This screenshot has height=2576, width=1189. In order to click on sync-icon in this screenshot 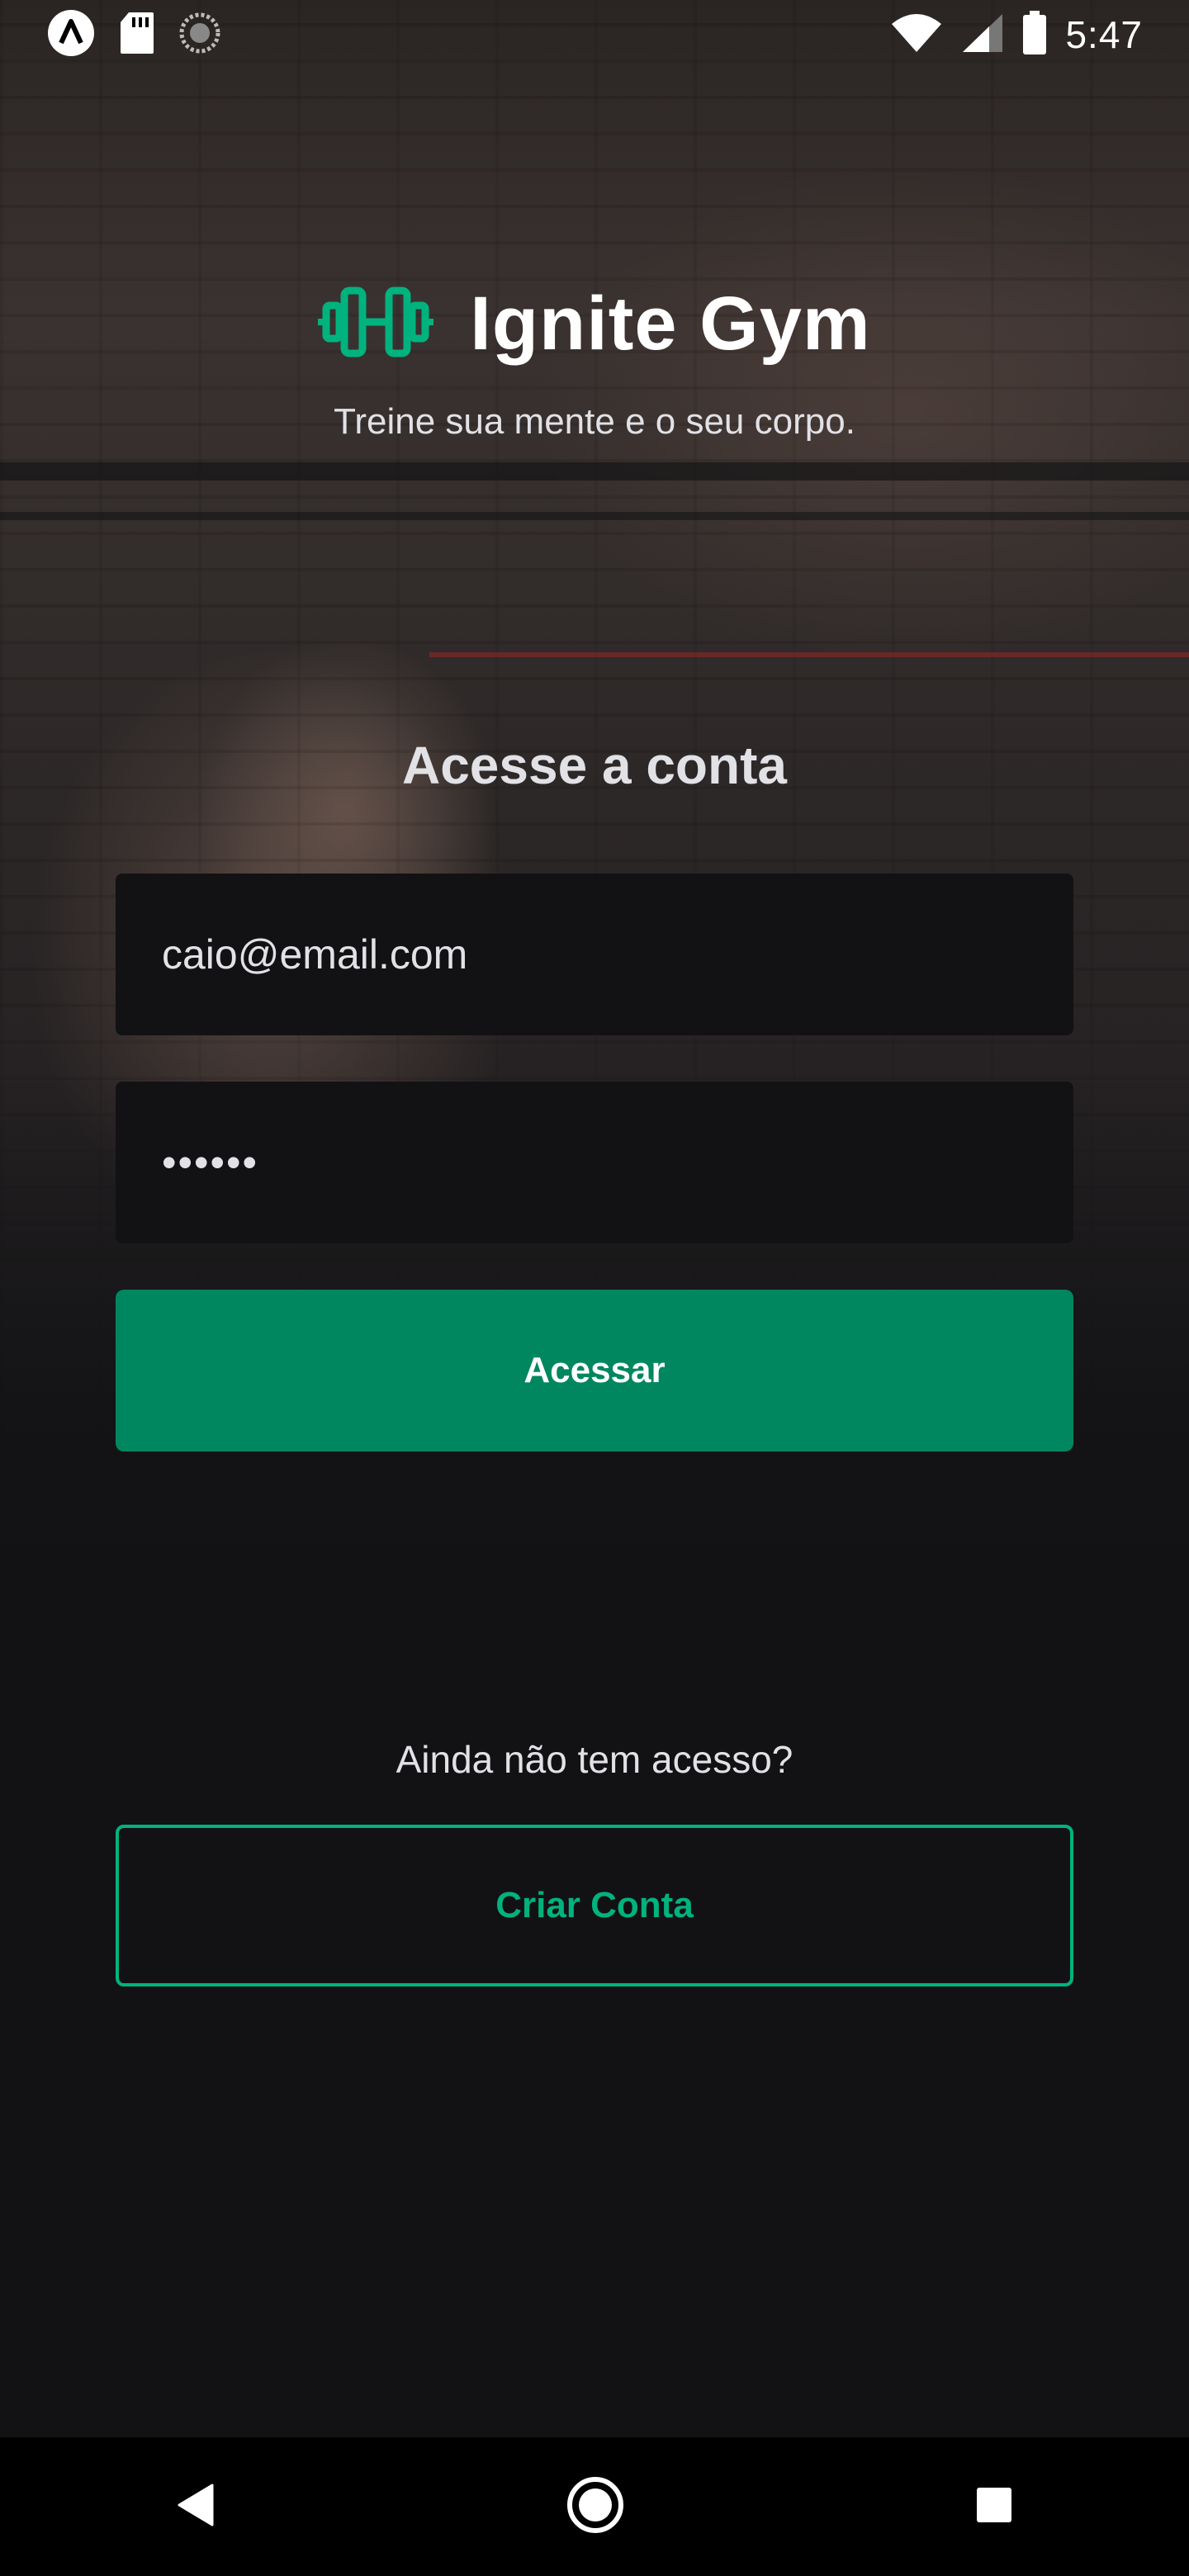, I will do `click(199, 35)`.